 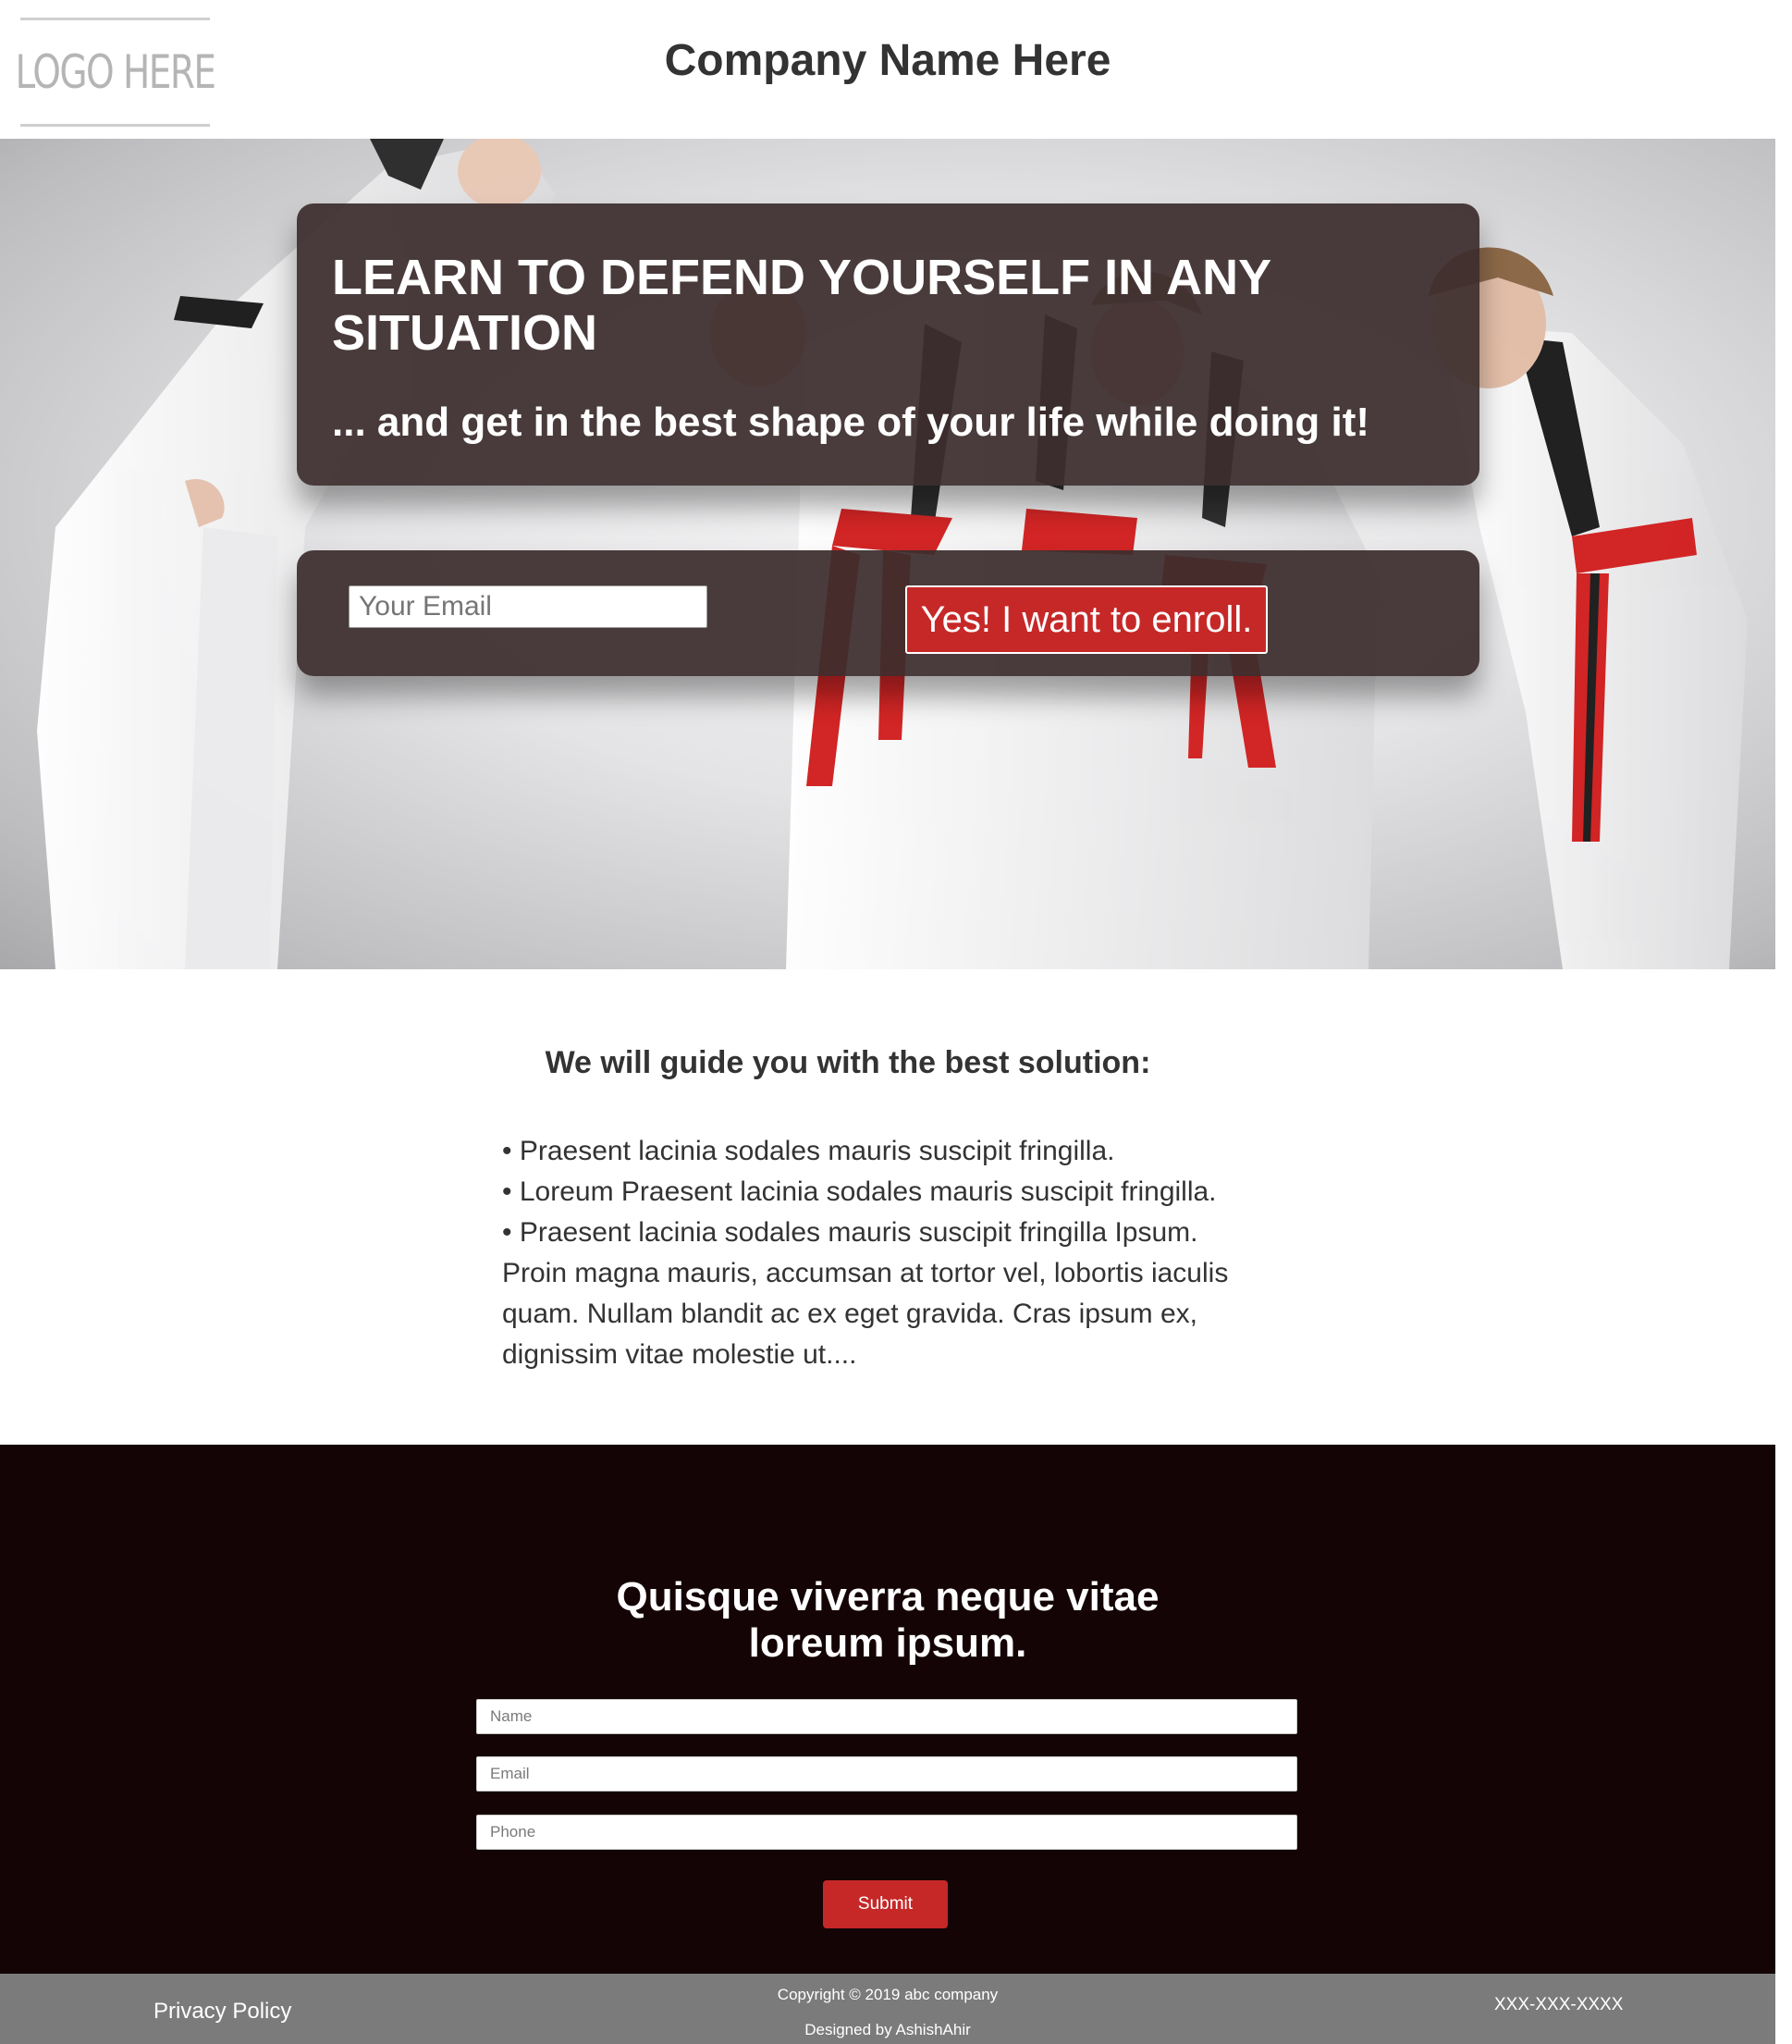 What do you see at coordinates (1086, 619) in the screenshot?
I see `enroll-button: Yes! I want to enroll.` at bounding box center [1086, 619].